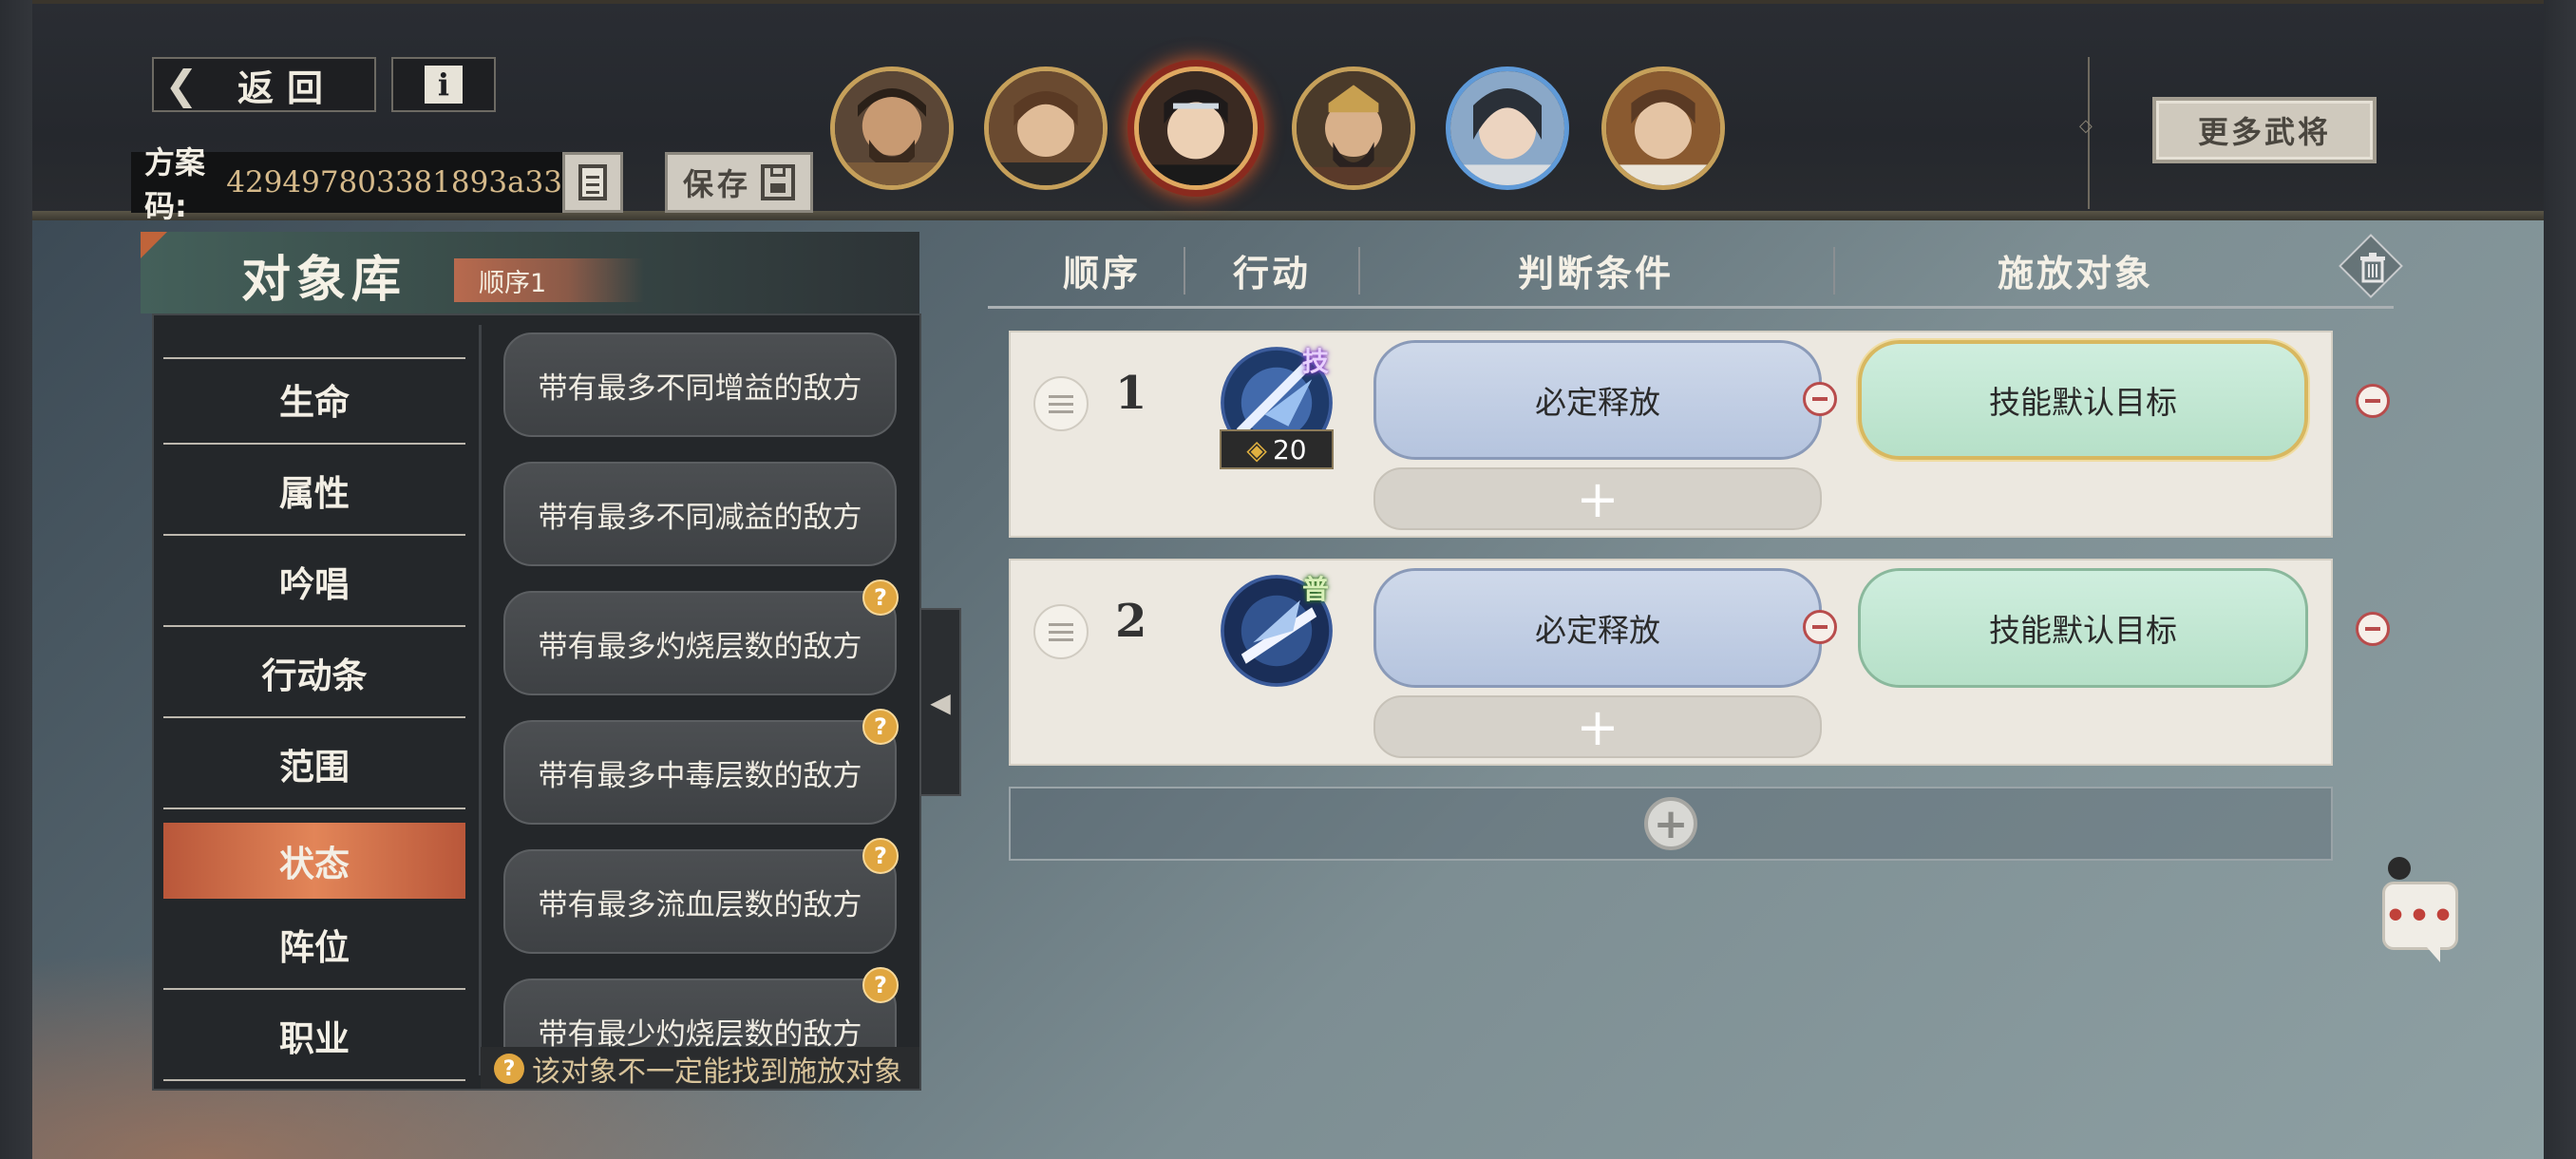  I want to click on category-life: 生命, so click(314, 400).